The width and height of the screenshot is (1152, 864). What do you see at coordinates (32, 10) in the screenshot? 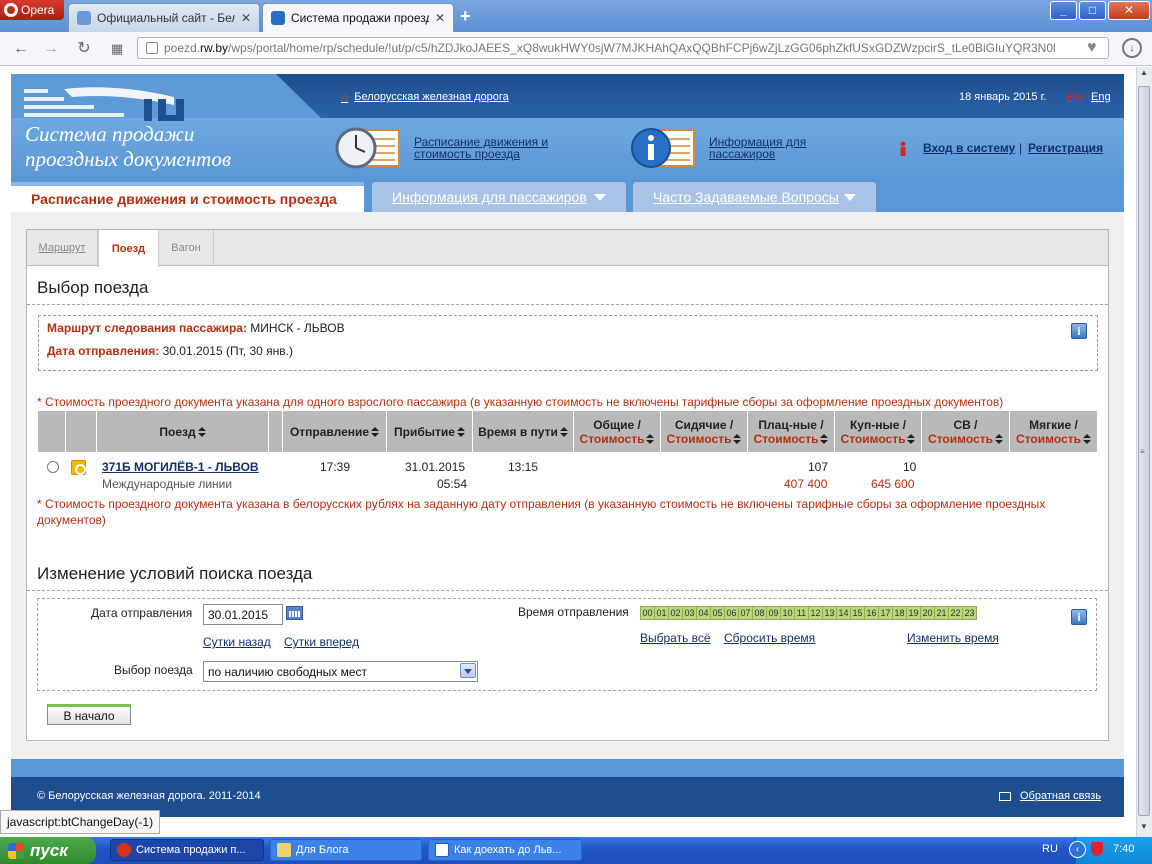
I see `opera-menu-button: Opera` at bounding box center [32, 10].